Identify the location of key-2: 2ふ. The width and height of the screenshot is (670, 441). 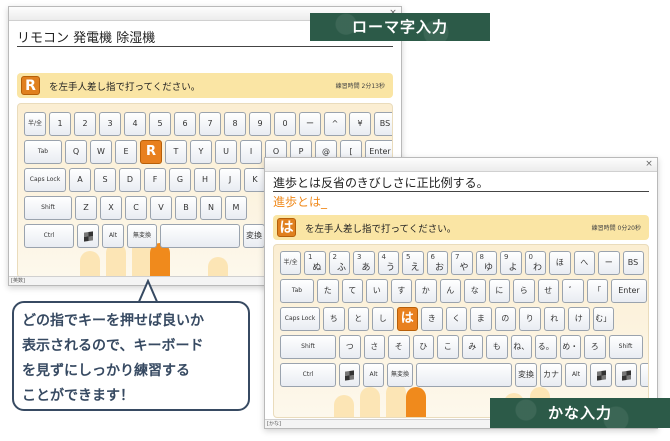
(339, 263).